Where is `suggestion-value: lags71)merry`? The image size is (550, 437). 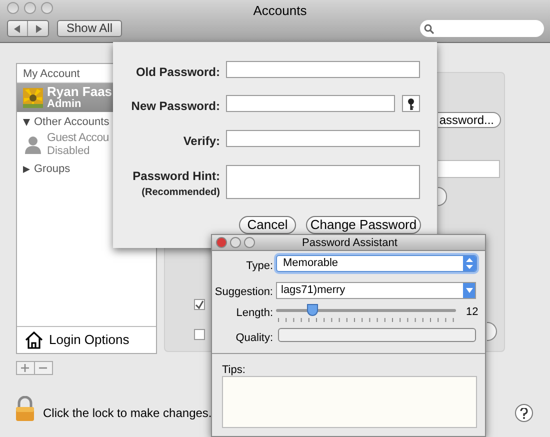
suggestion-value: lags71)merry is located at coordinates (313, 290).